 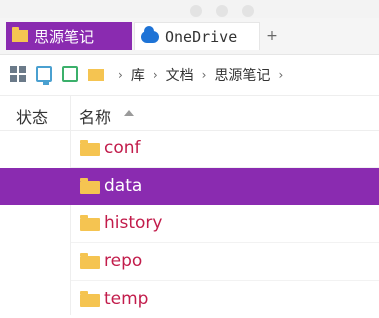 What do you see at coordinates (272, 36) in the screenshot?
I see `new-tab-button: +` at bounding box center [272, 36].